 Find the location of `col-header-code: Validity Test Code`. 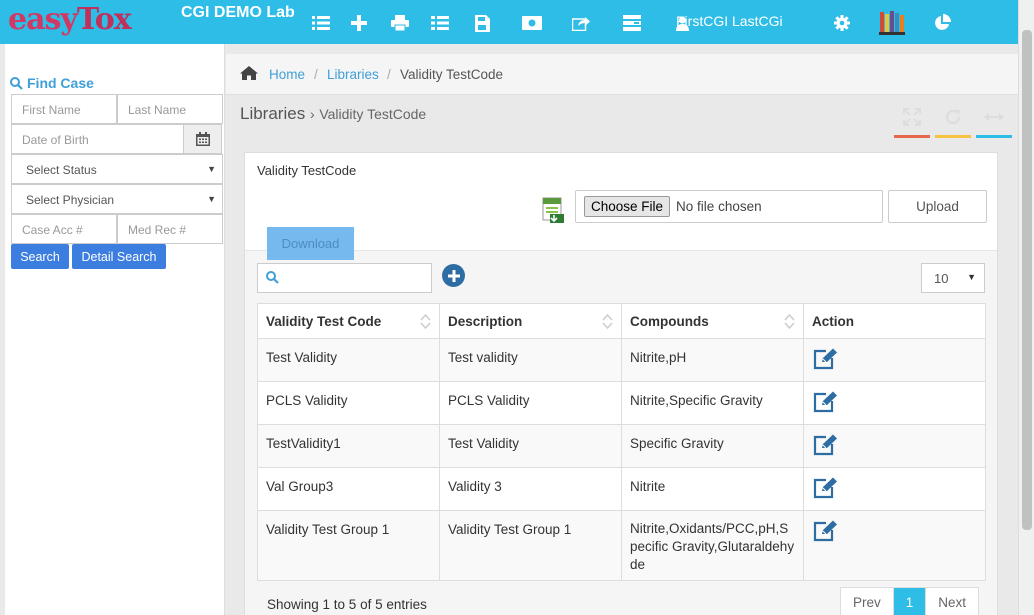

col-header-code: Validity Test Code is located at coordinates (348, 321).